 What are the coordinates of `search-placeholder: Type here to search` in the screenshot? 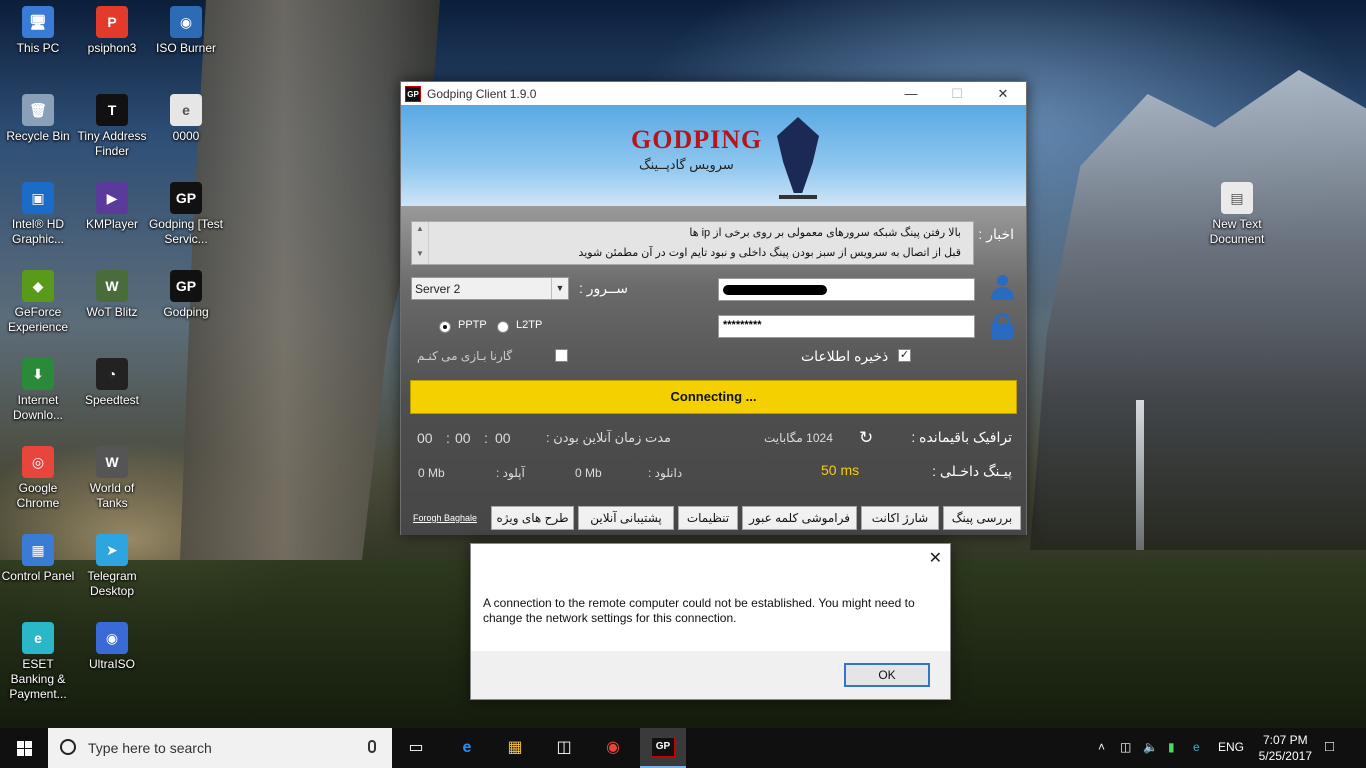 It's located at (150, 748).